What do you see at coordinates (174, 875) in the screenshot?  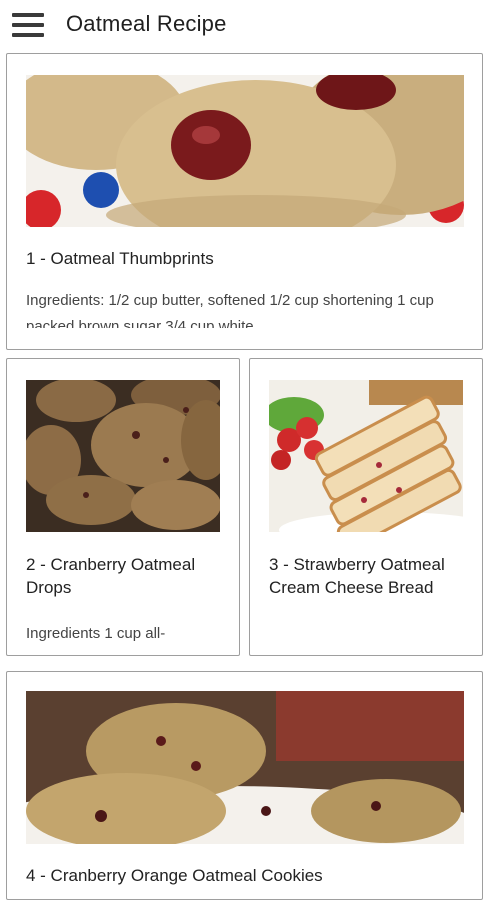 I see `recipe-title: 4 - Cranberry Orange Oatmeal Cookies` at bounding box center [174, 875].